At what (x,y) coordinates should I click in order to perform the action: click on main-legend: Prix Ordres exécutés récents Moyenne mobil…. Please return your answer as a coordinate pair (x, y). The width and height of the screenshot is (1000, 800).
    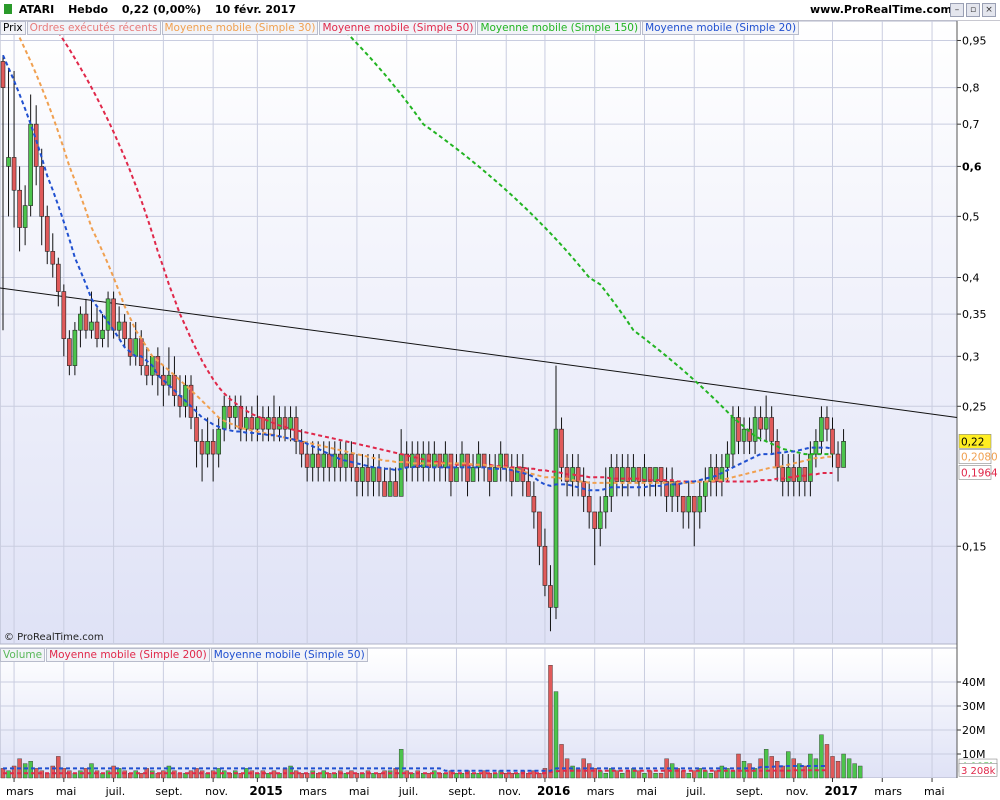
    Looking at the image, I should click on (400, 28).